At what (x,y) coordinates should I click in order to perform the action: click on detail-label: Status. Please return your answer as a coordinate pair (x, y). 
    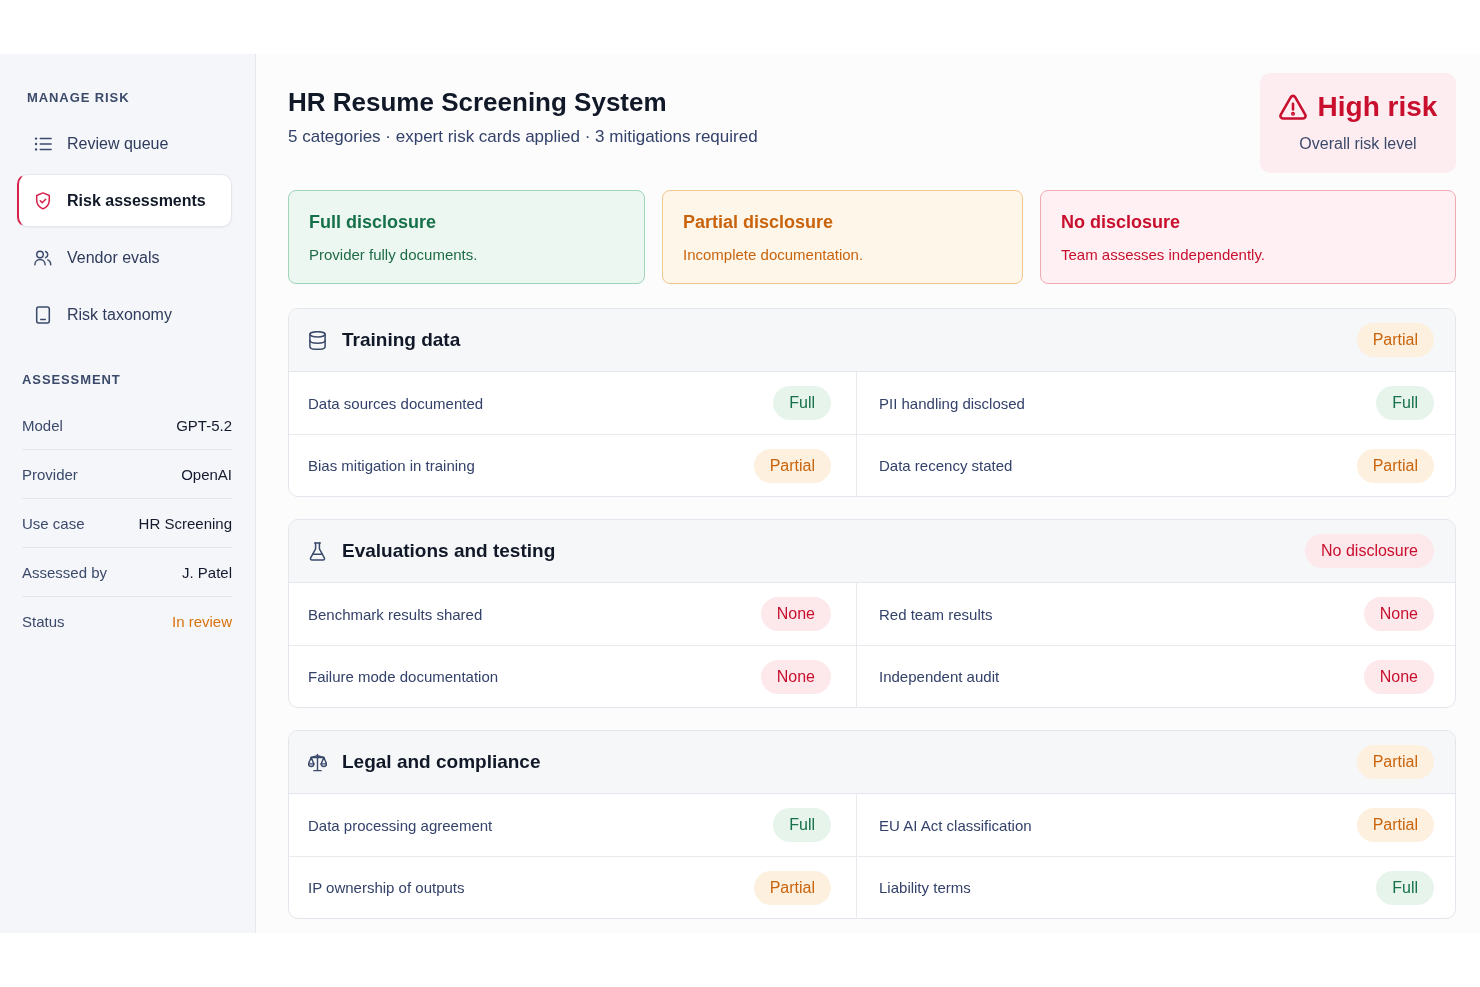
    Looking at the image, I should click on (43, 621).